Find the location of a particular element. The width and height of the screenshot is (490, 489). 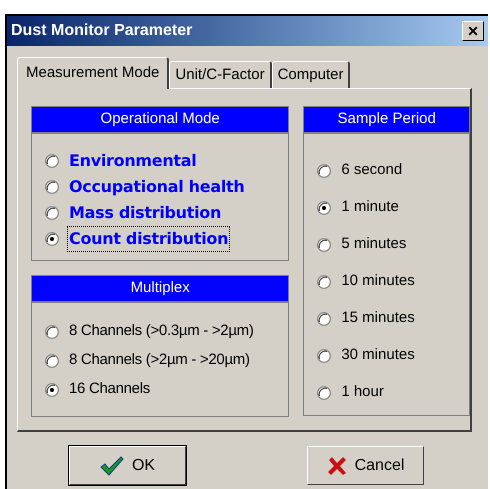

group-header: Operational Mode is located at coordinates (160, 120).